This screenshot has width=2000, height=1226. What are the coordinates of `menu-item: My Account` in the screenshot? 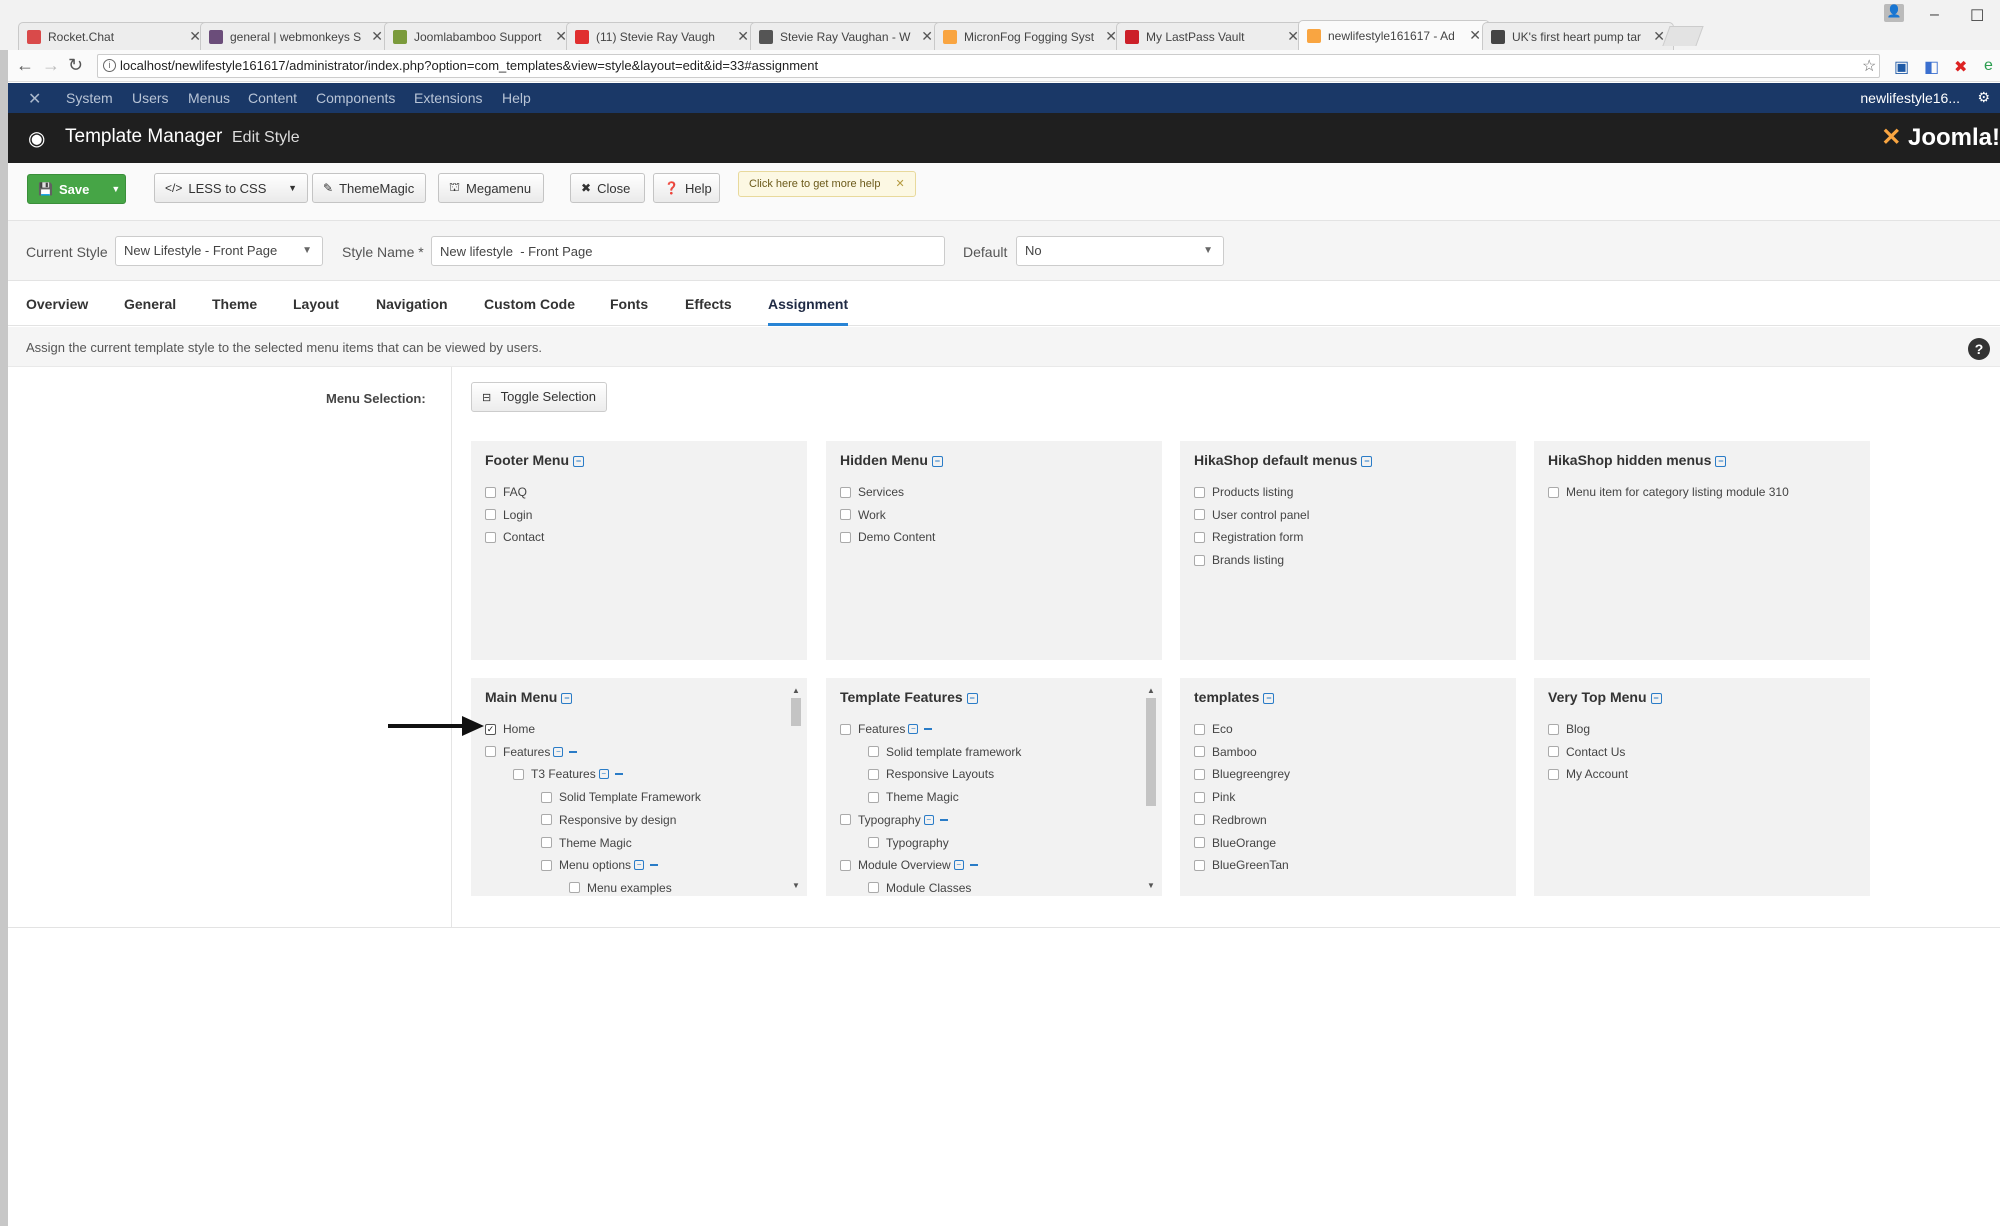 It's located at (1588, 774).